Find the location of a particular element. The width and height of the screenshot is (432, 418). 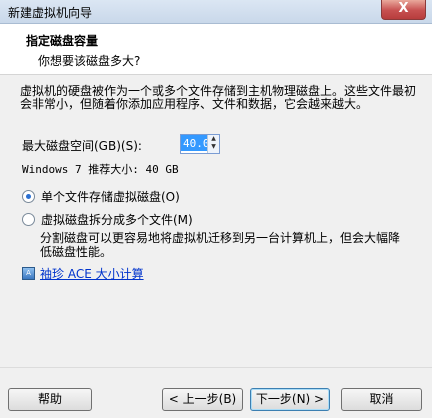

close-button: X is located at coordinates (403, 10).